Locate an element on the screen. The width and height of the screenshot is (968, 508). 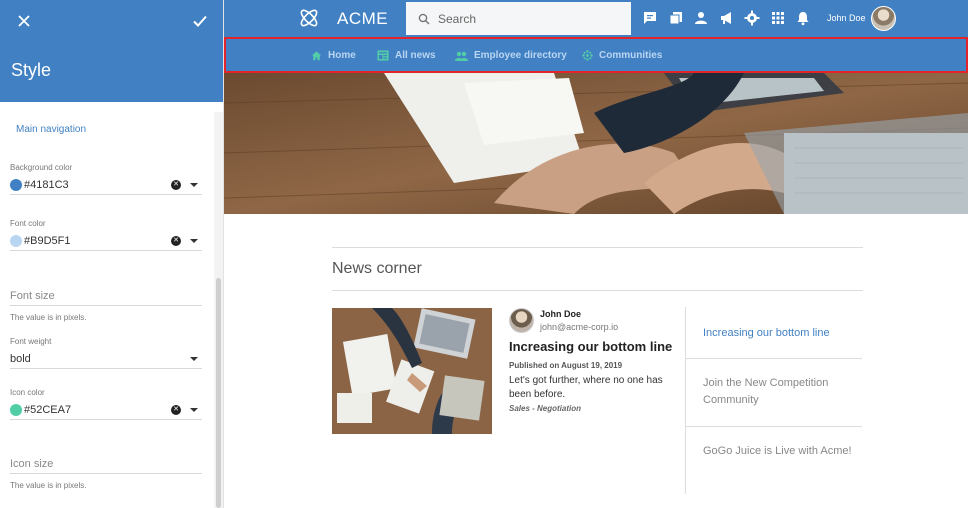
icon-color-input: #52CEA7 ✕ is located at coordinates (106, 410).